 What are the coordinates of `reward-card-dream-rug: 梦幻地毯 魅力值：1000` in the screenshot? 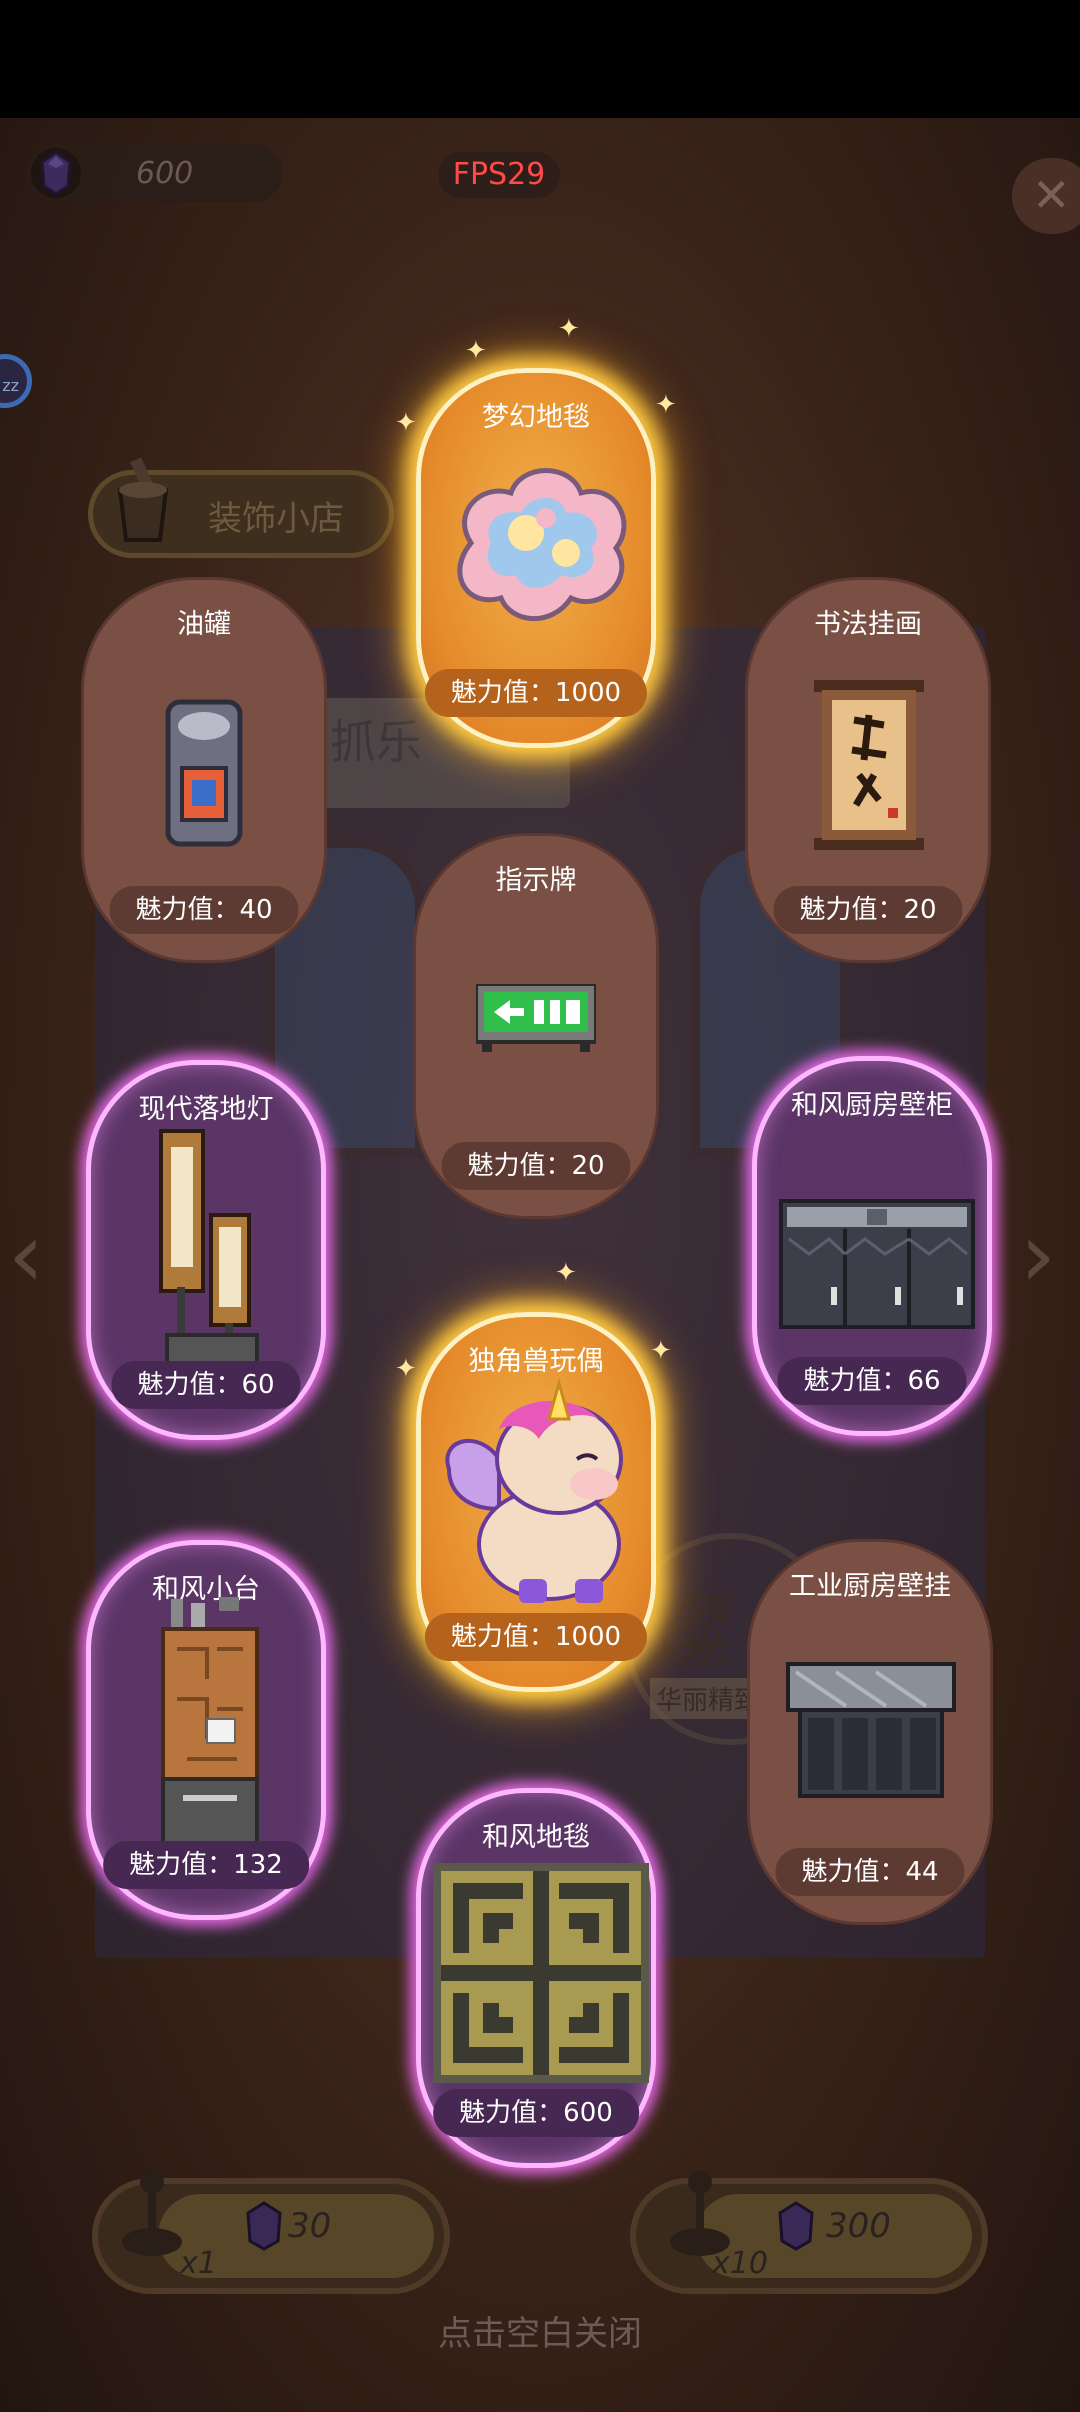 It's located at (536, 558).